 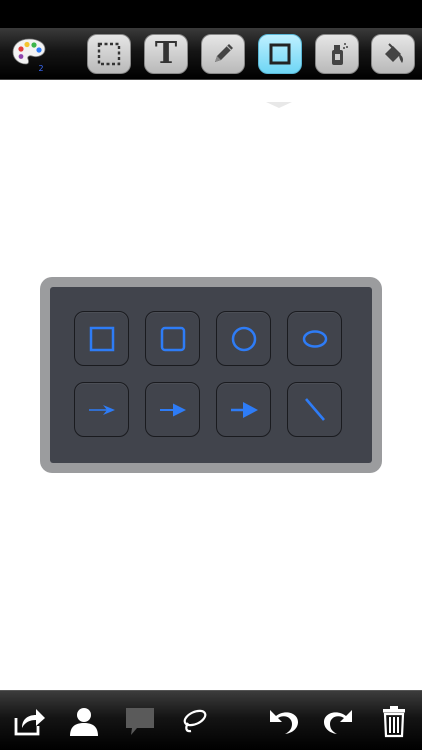 I want to click on speech-bubble-icon, so click(x=140, y=721).